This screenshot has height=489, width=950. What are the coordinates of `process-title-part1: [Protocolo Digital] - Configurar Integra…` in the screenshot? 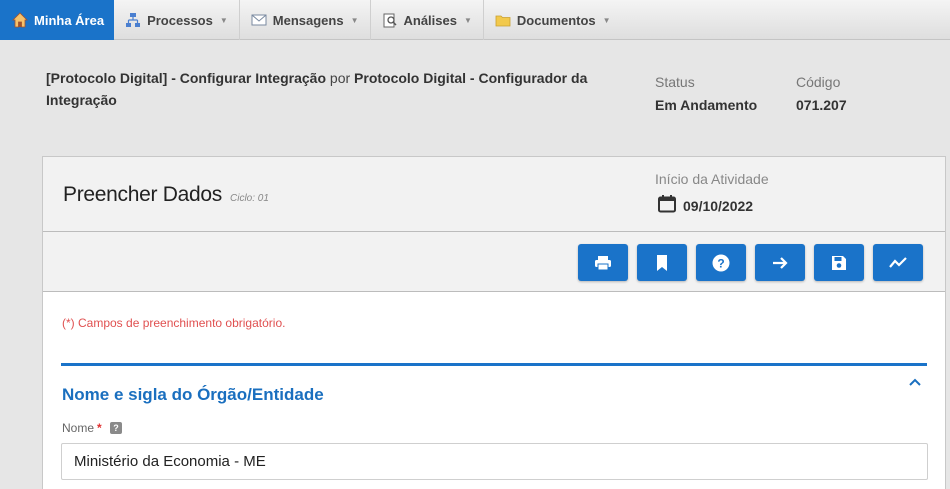 It's located at (186, 78).